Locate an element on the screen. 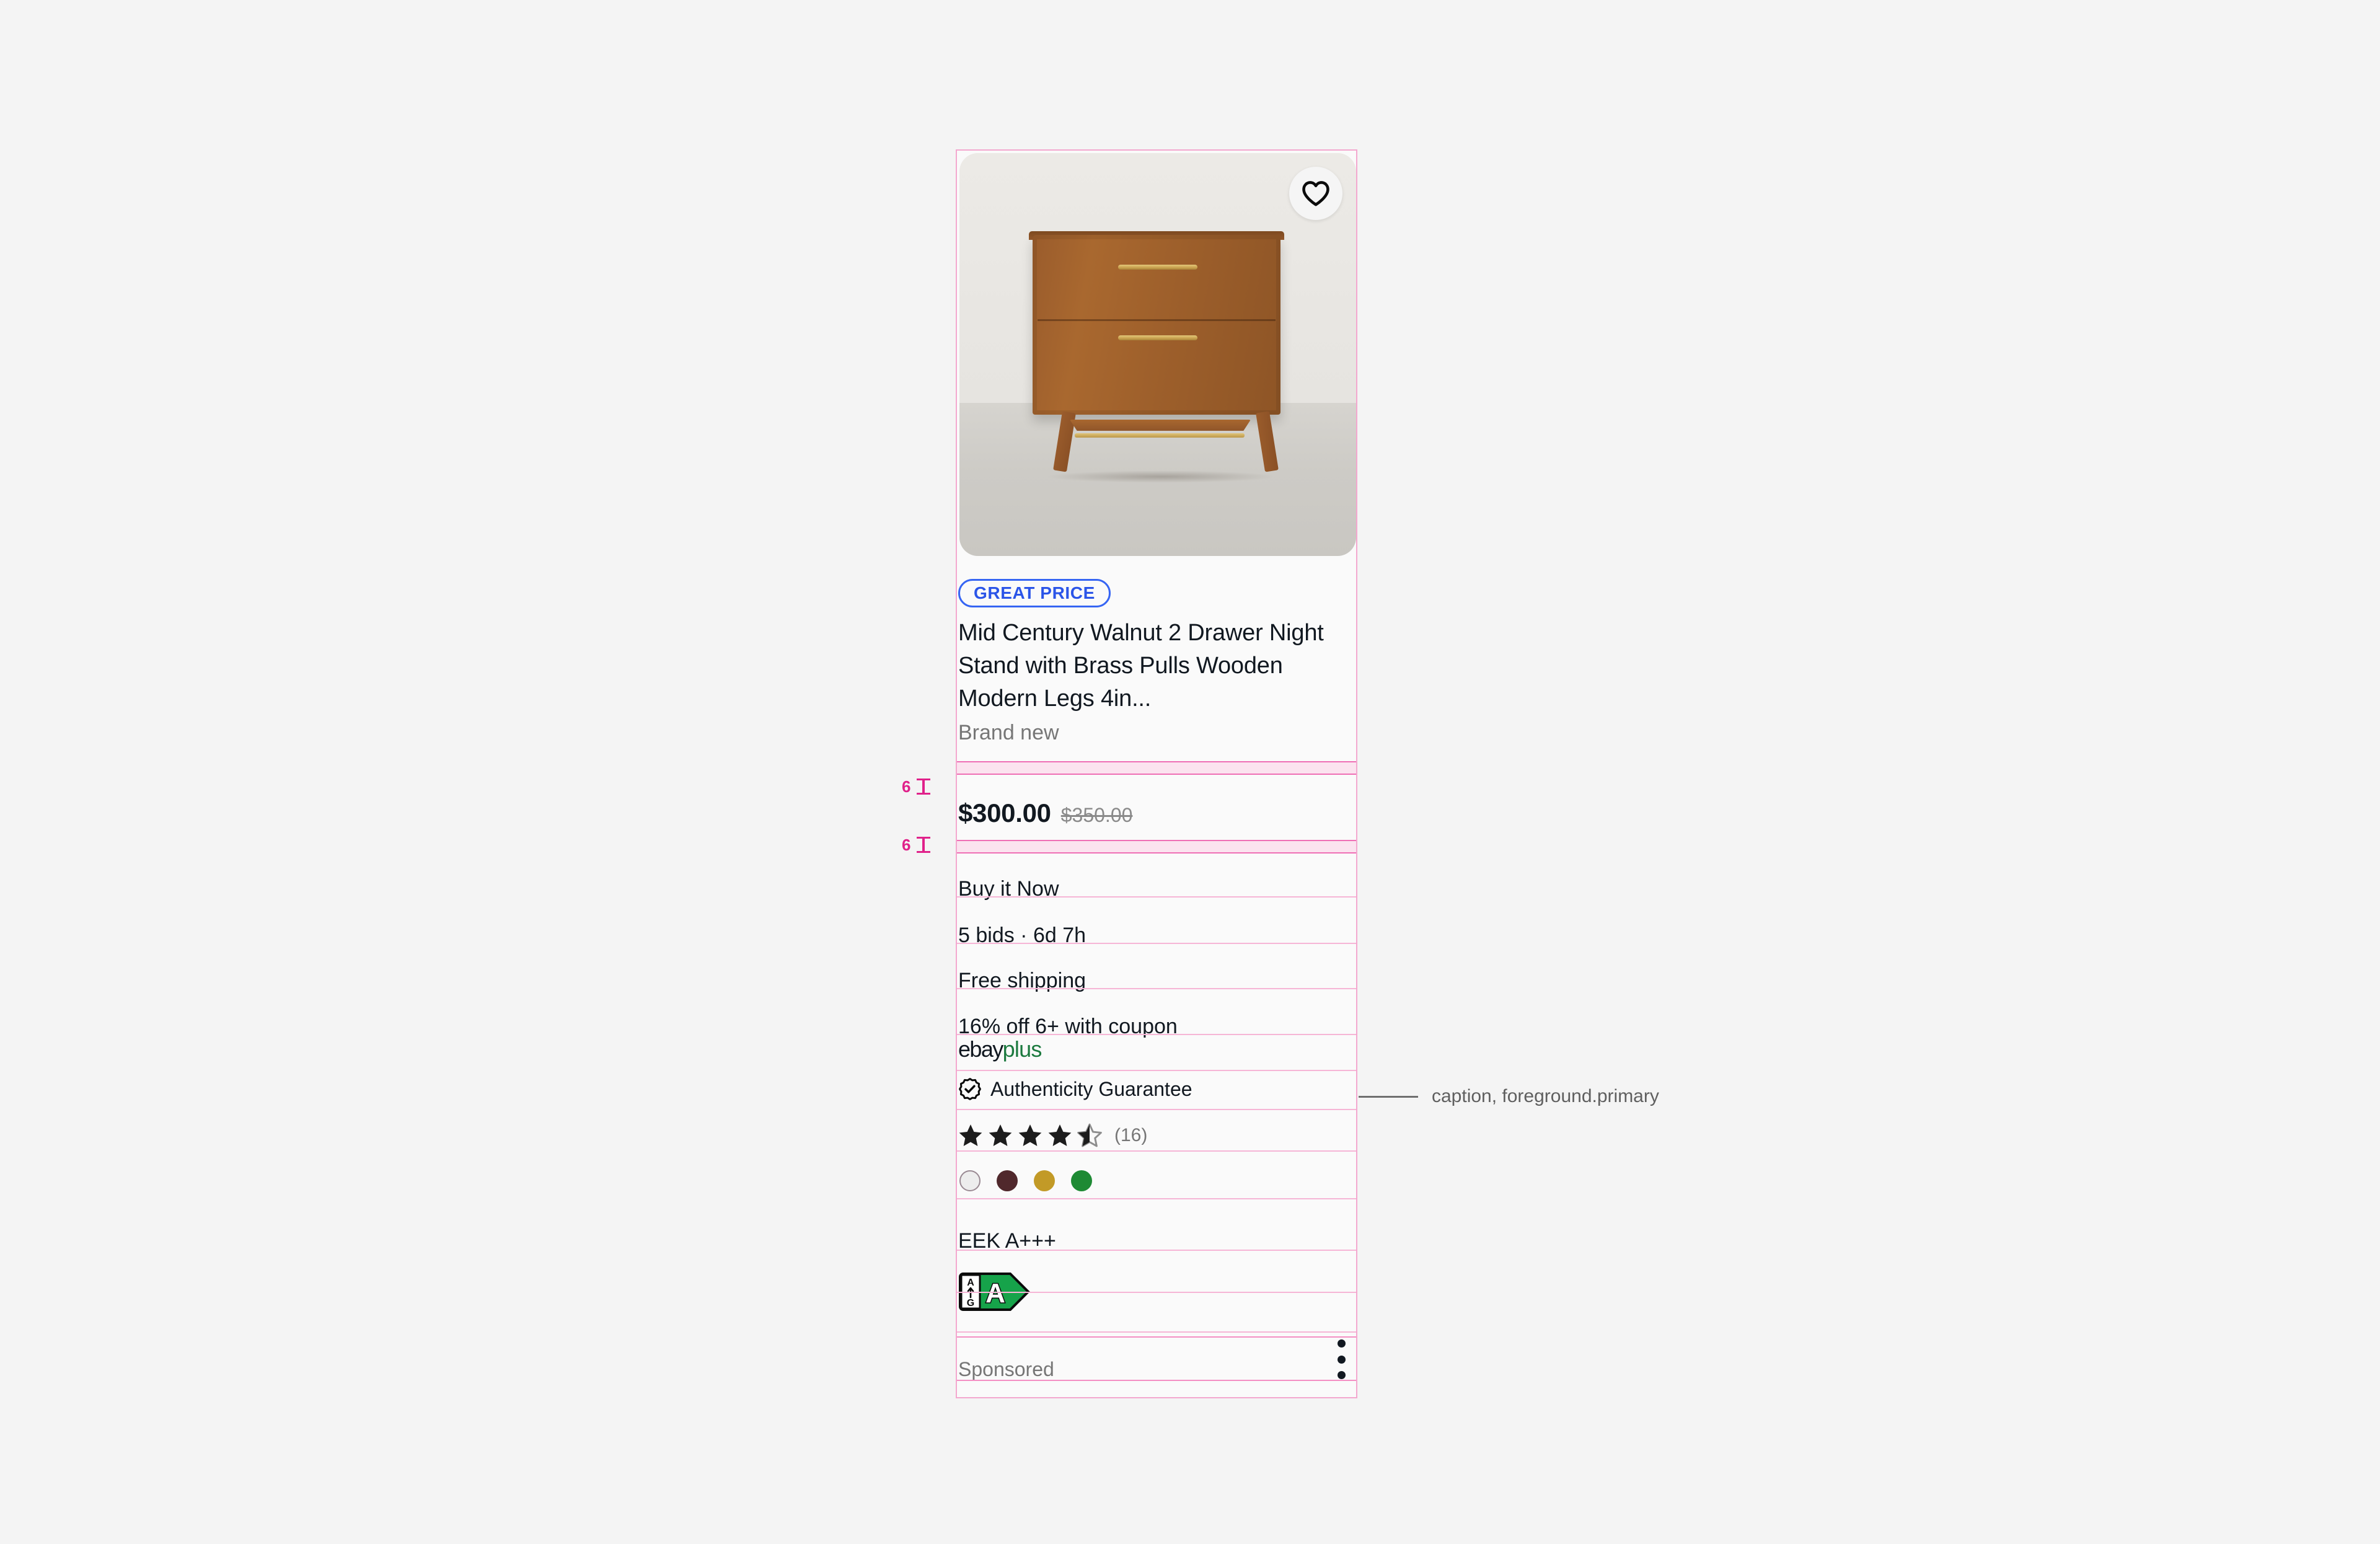  detail-coupon: 16% off 6+ with coupon is located at coordinates (1068, 1026).